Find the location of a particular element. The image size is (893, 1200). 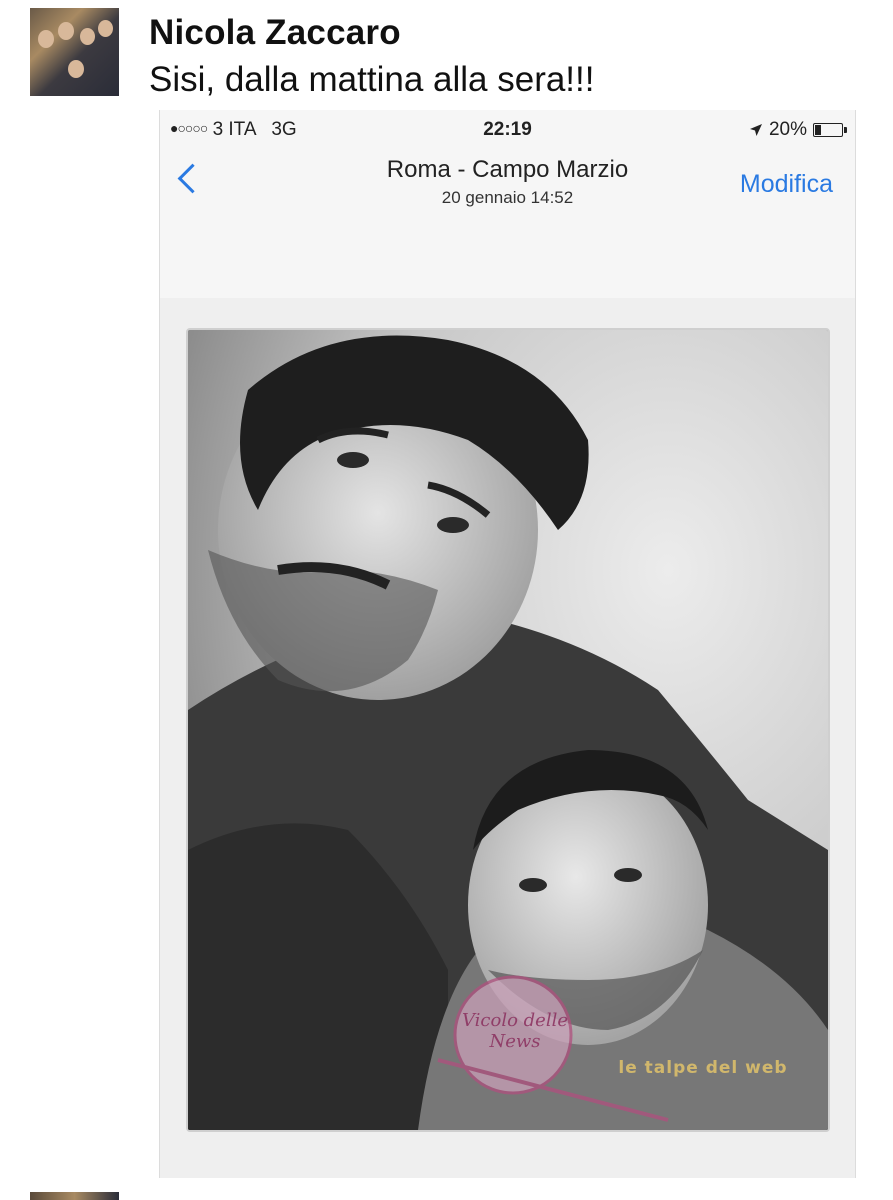

next-comment-avatar is located at coordinates (74, 1196).